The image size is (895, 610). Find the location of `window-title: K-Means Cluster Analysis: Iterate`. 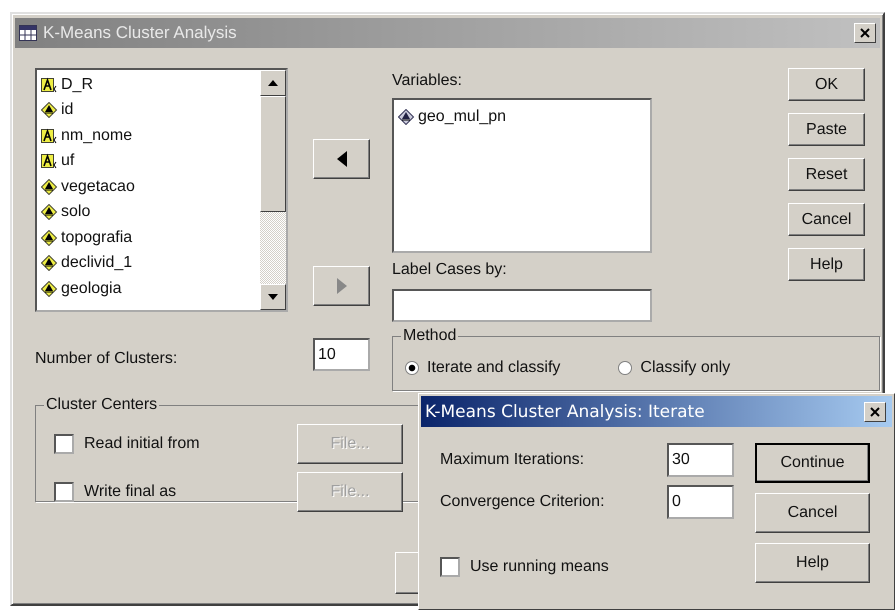

window-title: K-Means Cluster Analysis: Iterate is located at coordinates (565, 412).